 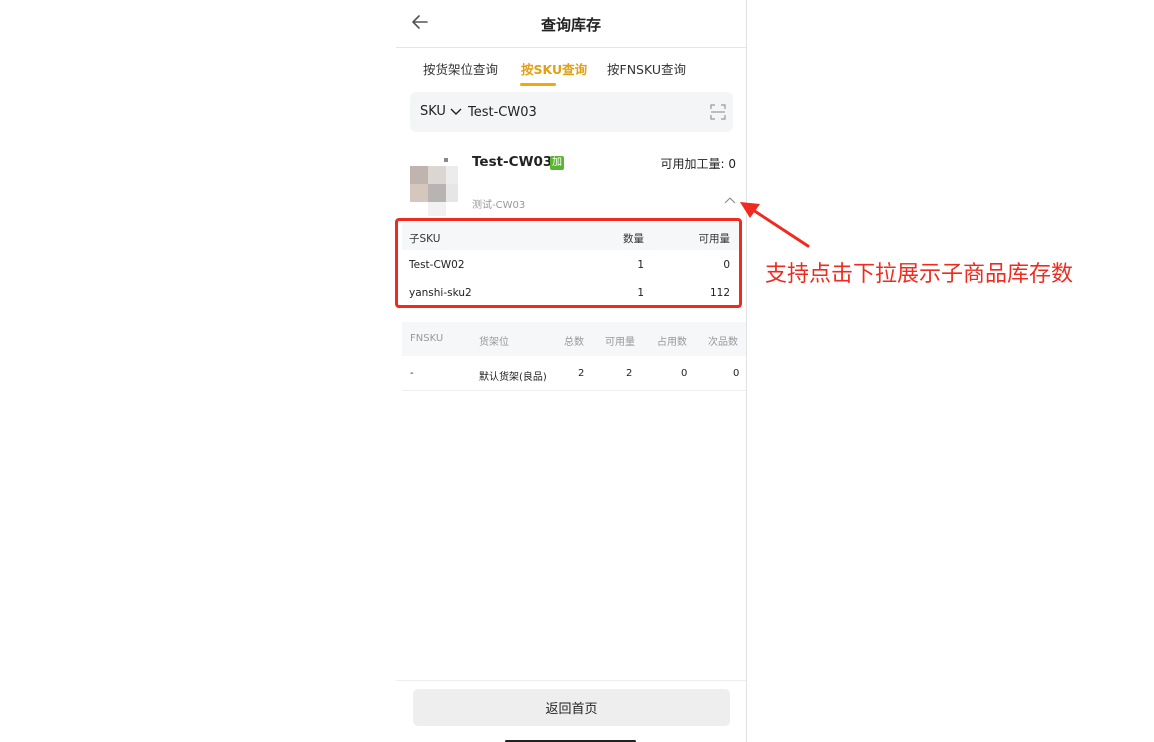 I want to click on table-header: FNSKU 货架位 总数 可用量 占用数 次品数, so click(x=574, y=339).